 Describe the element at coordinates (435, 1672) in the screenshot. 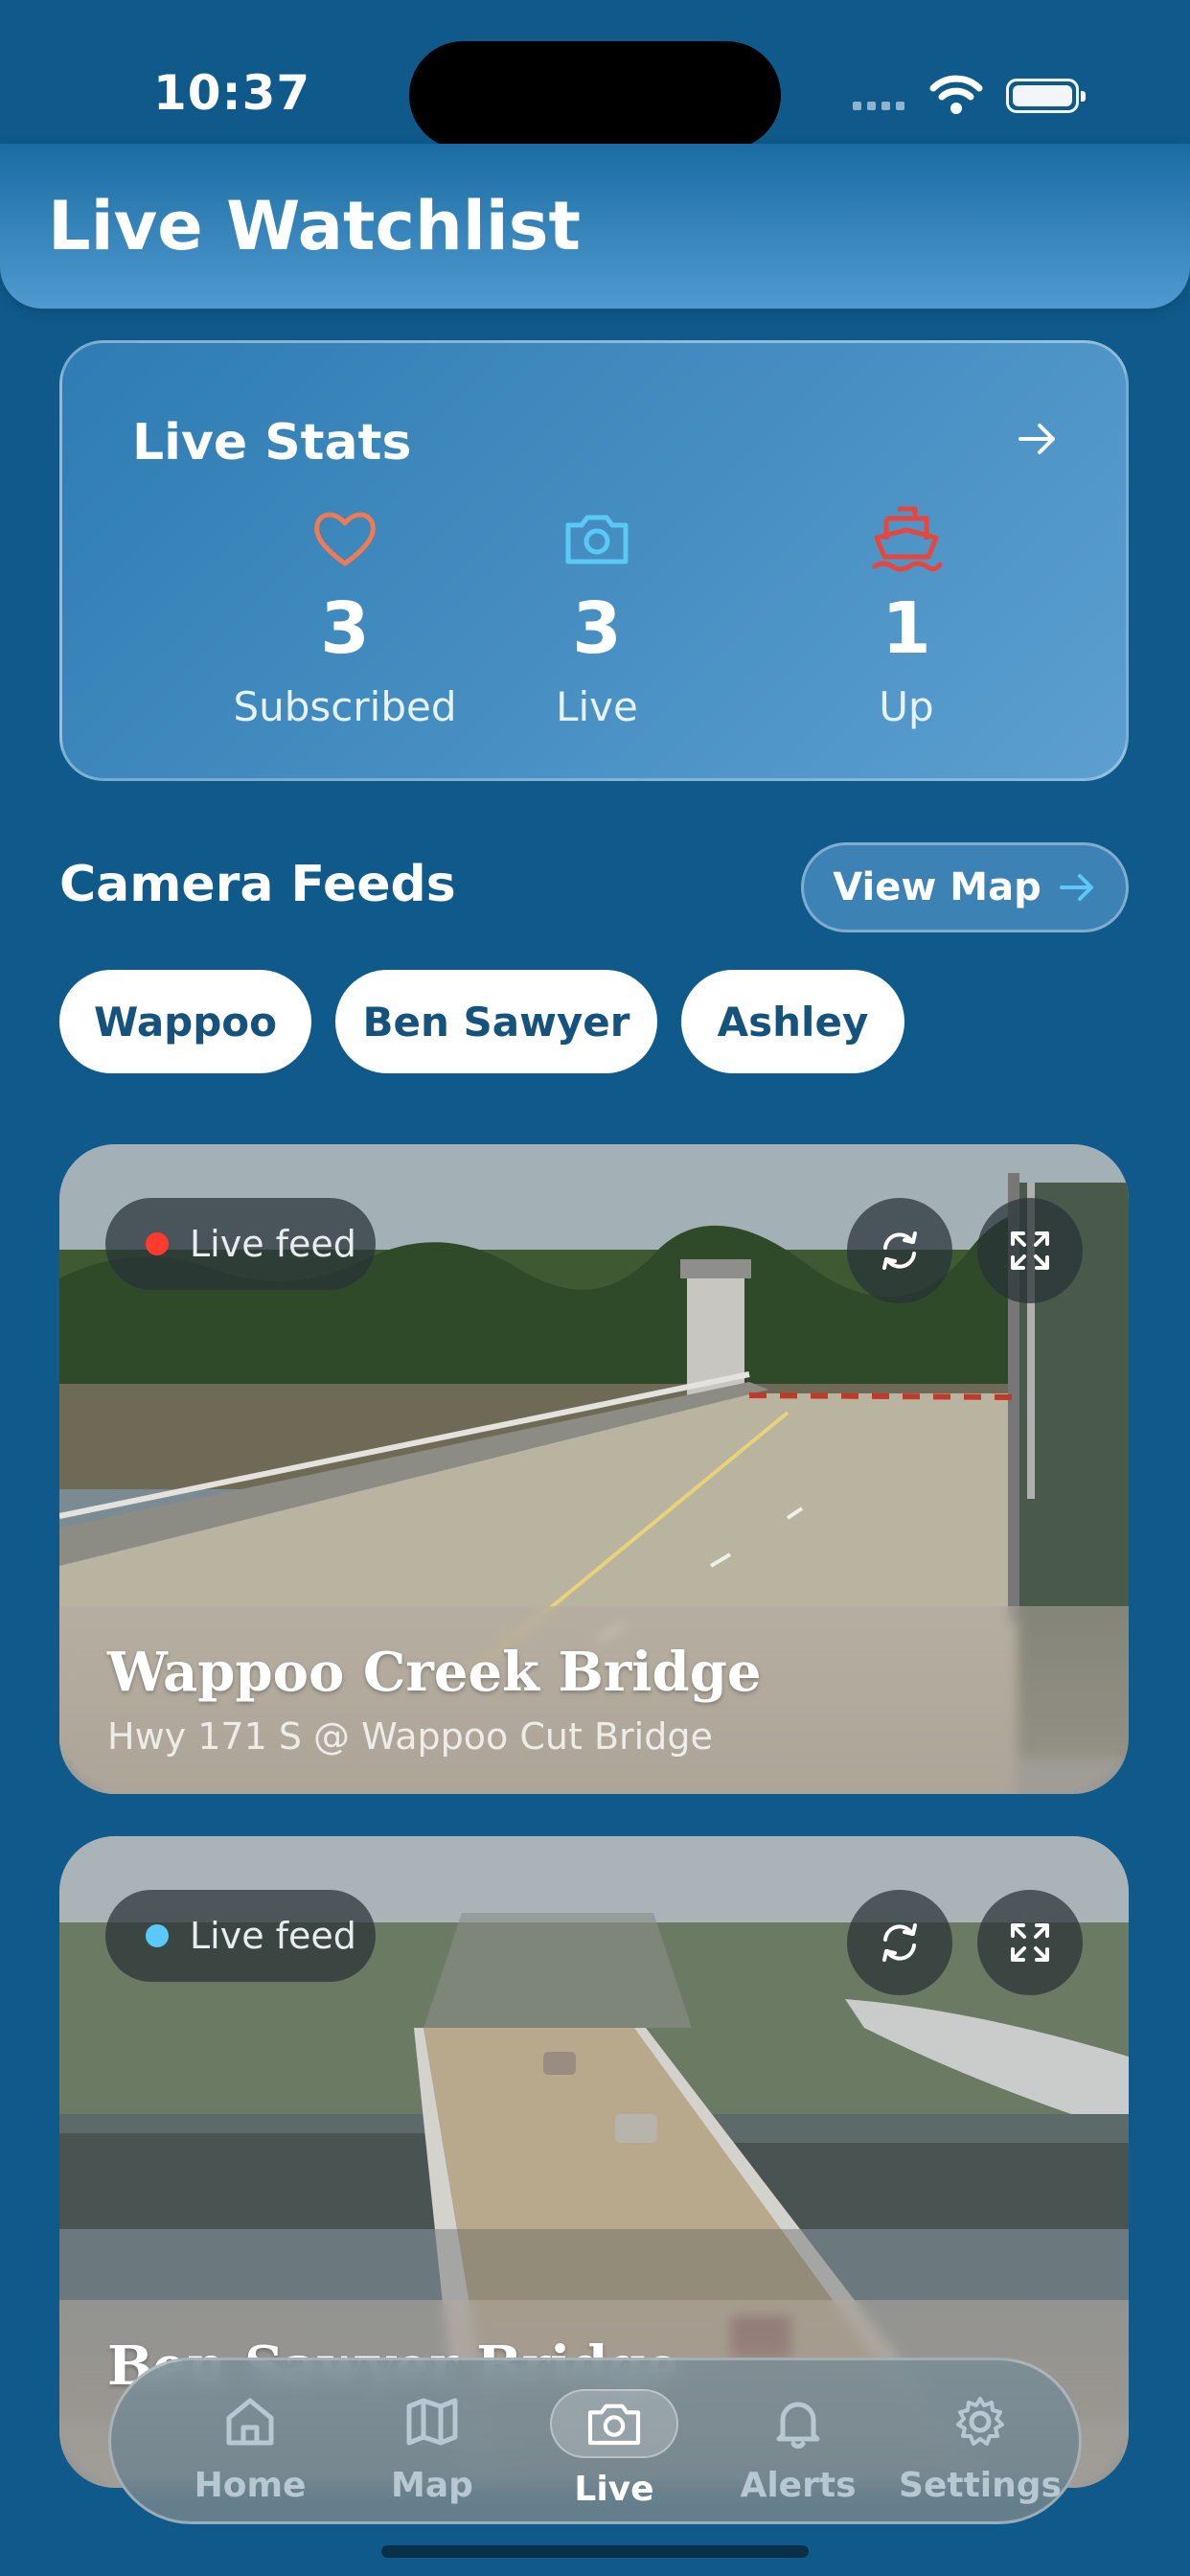

I see `feed-title: Wappoo Creek Bridge` at that location.